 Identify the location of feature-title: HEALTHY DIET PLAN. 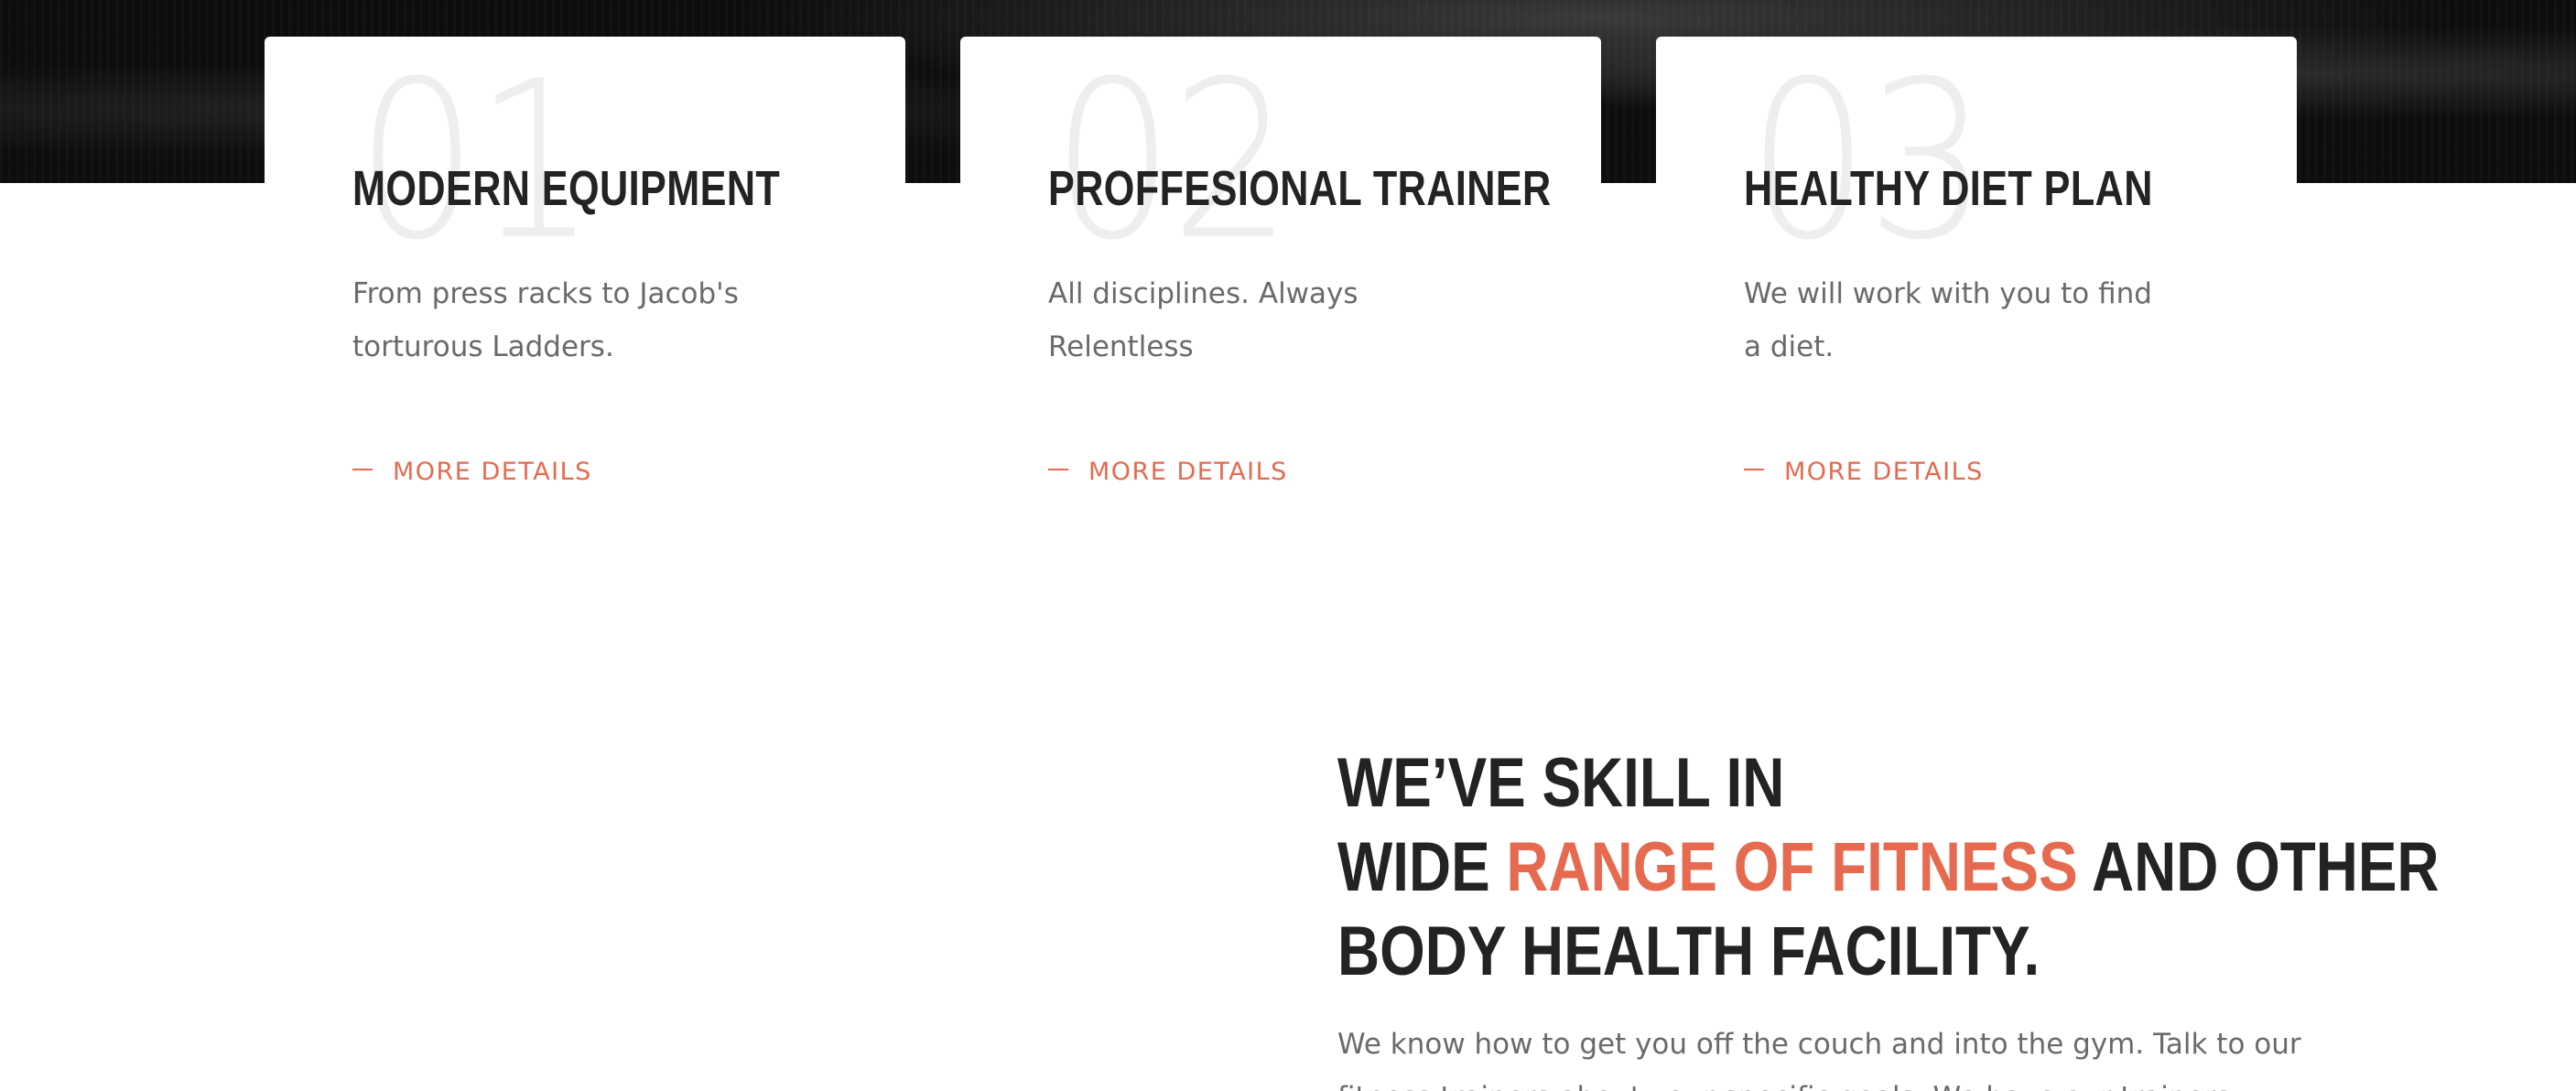
(1949, 189).